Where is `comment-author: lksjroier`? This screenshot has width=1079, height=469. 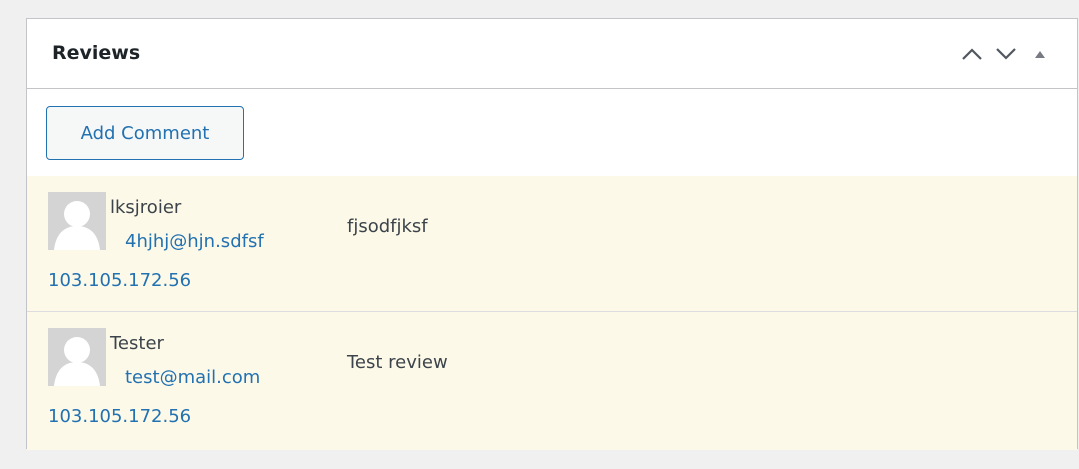 comment-author: lksjroier is located at coordinates (146, 207).